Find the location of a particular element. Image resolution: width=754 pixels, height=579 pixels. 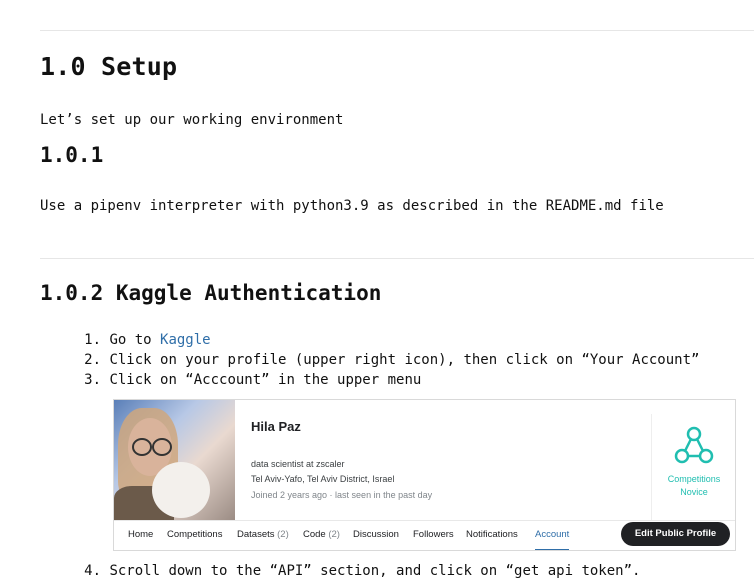

edit-public-profile-button: Edit Public Profile is located at coordinates (675, 534).